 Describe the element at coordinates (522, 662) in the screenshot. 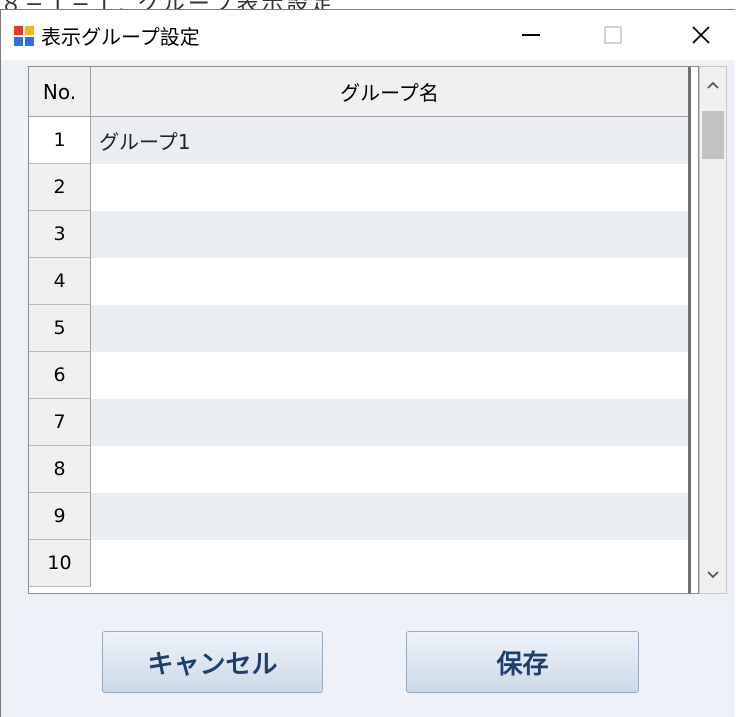

I see `save-button: 保存` at that location.